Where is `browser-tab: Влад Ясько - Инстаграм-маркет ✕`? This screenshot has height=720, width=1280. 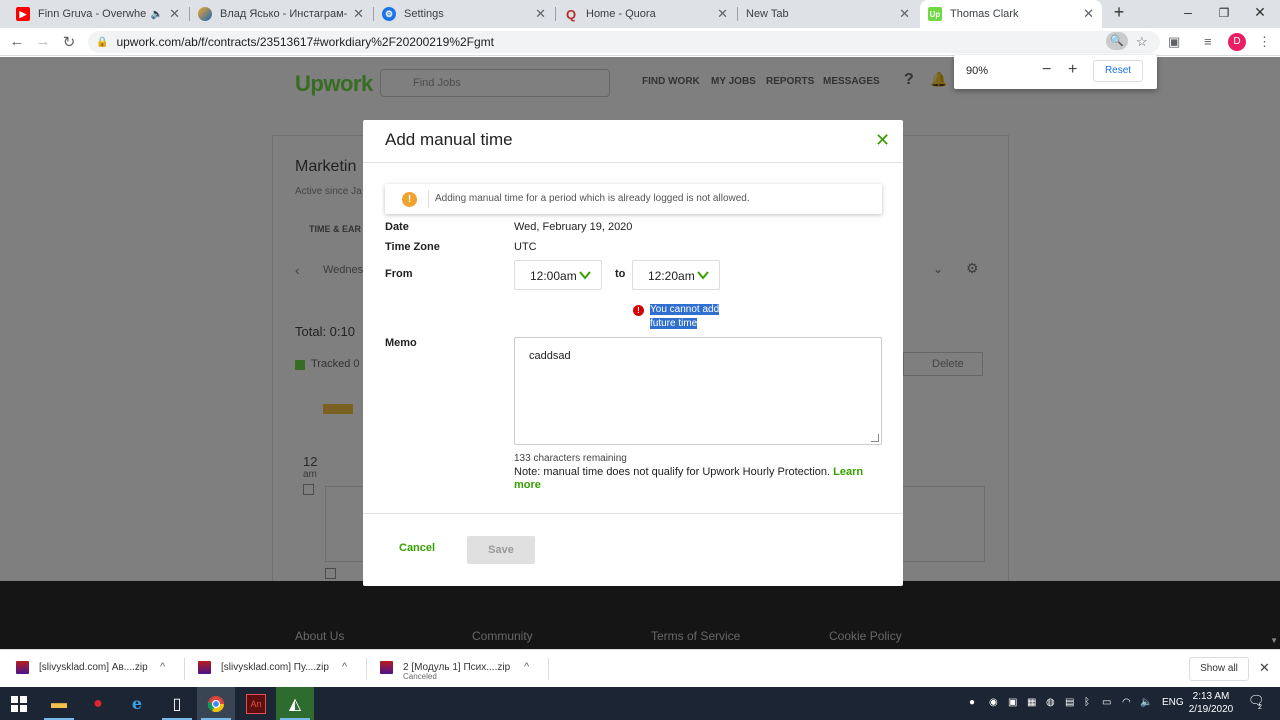 browser-tab: Влад Ясько - Инстаграм-маркет ✕ is located at coordinates (281, 14).